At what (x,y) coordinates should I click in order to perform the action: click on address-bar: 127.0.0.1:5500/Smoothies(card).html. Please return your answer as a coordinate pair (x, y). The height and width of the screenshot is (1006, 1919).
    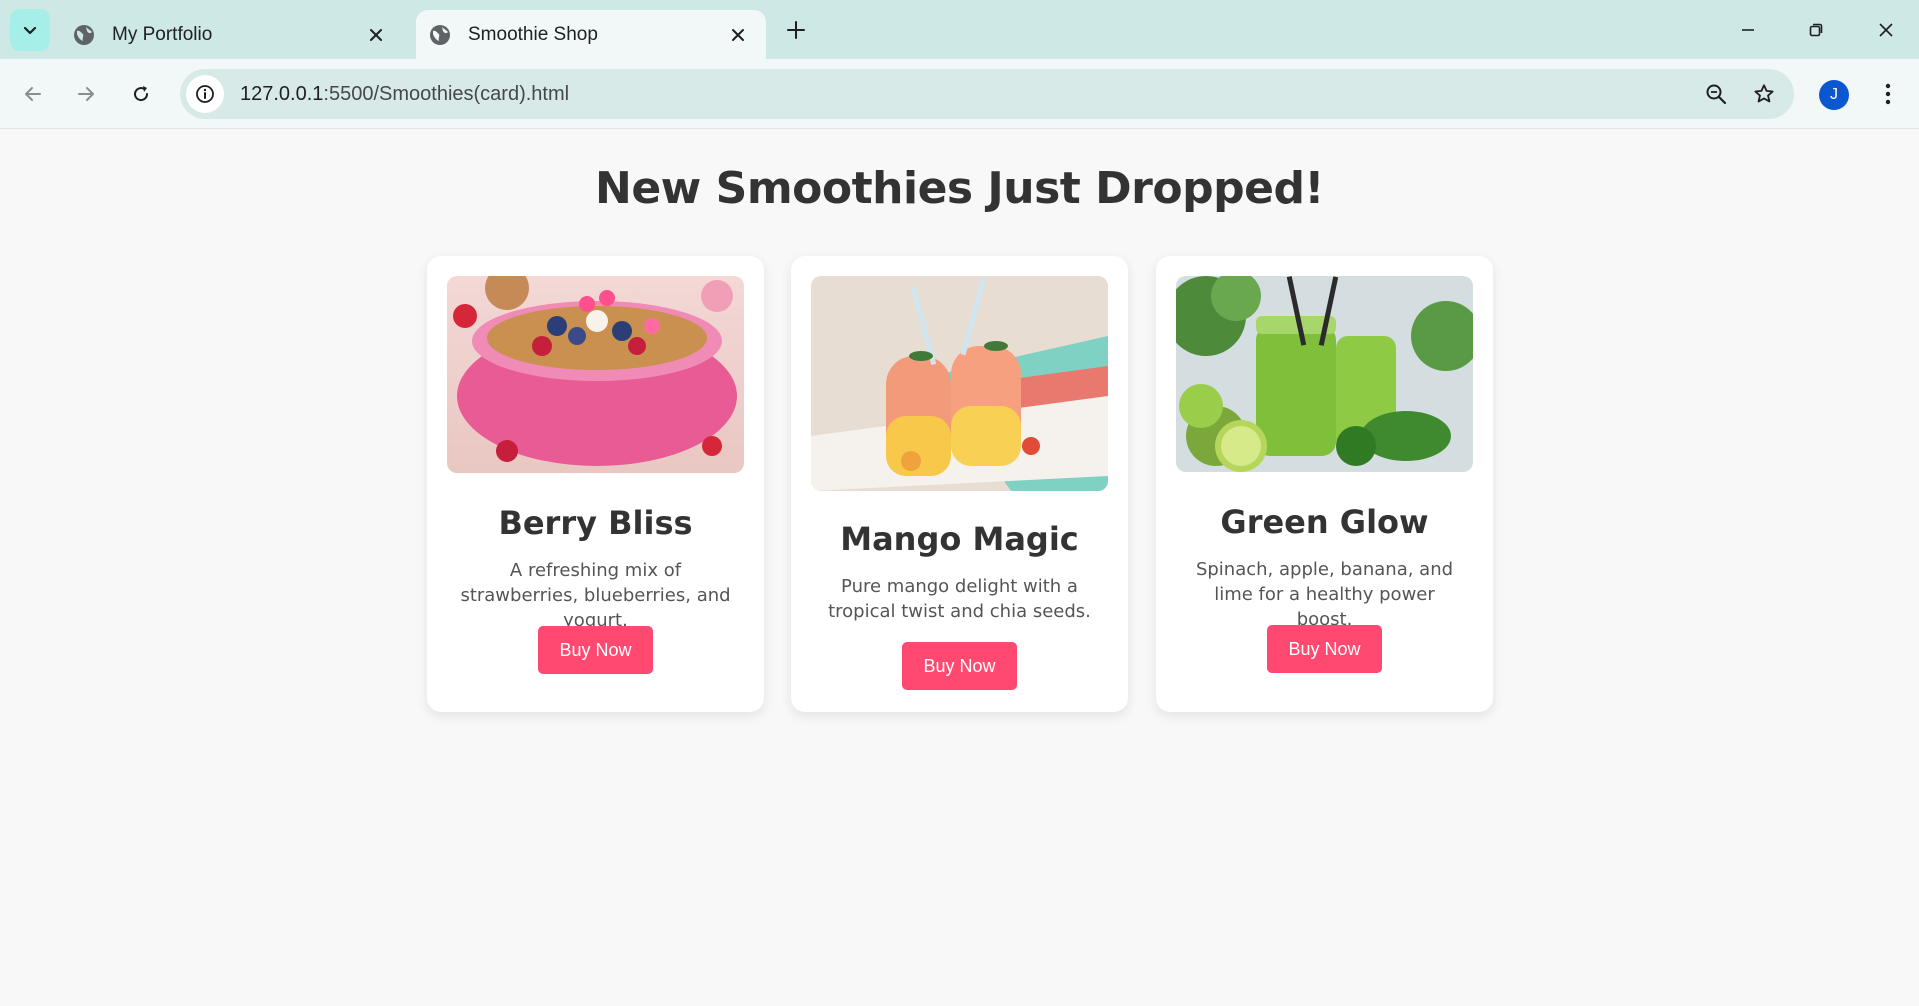
    Looking at the image, I should click on (987, 94).